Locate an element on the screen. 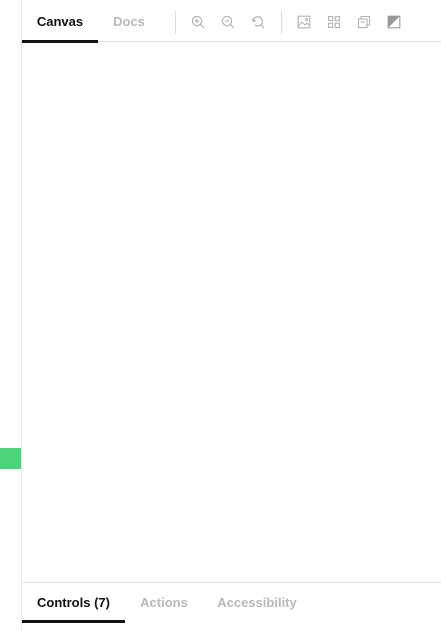  zoom-out-button is located at coordinates (228, 22).